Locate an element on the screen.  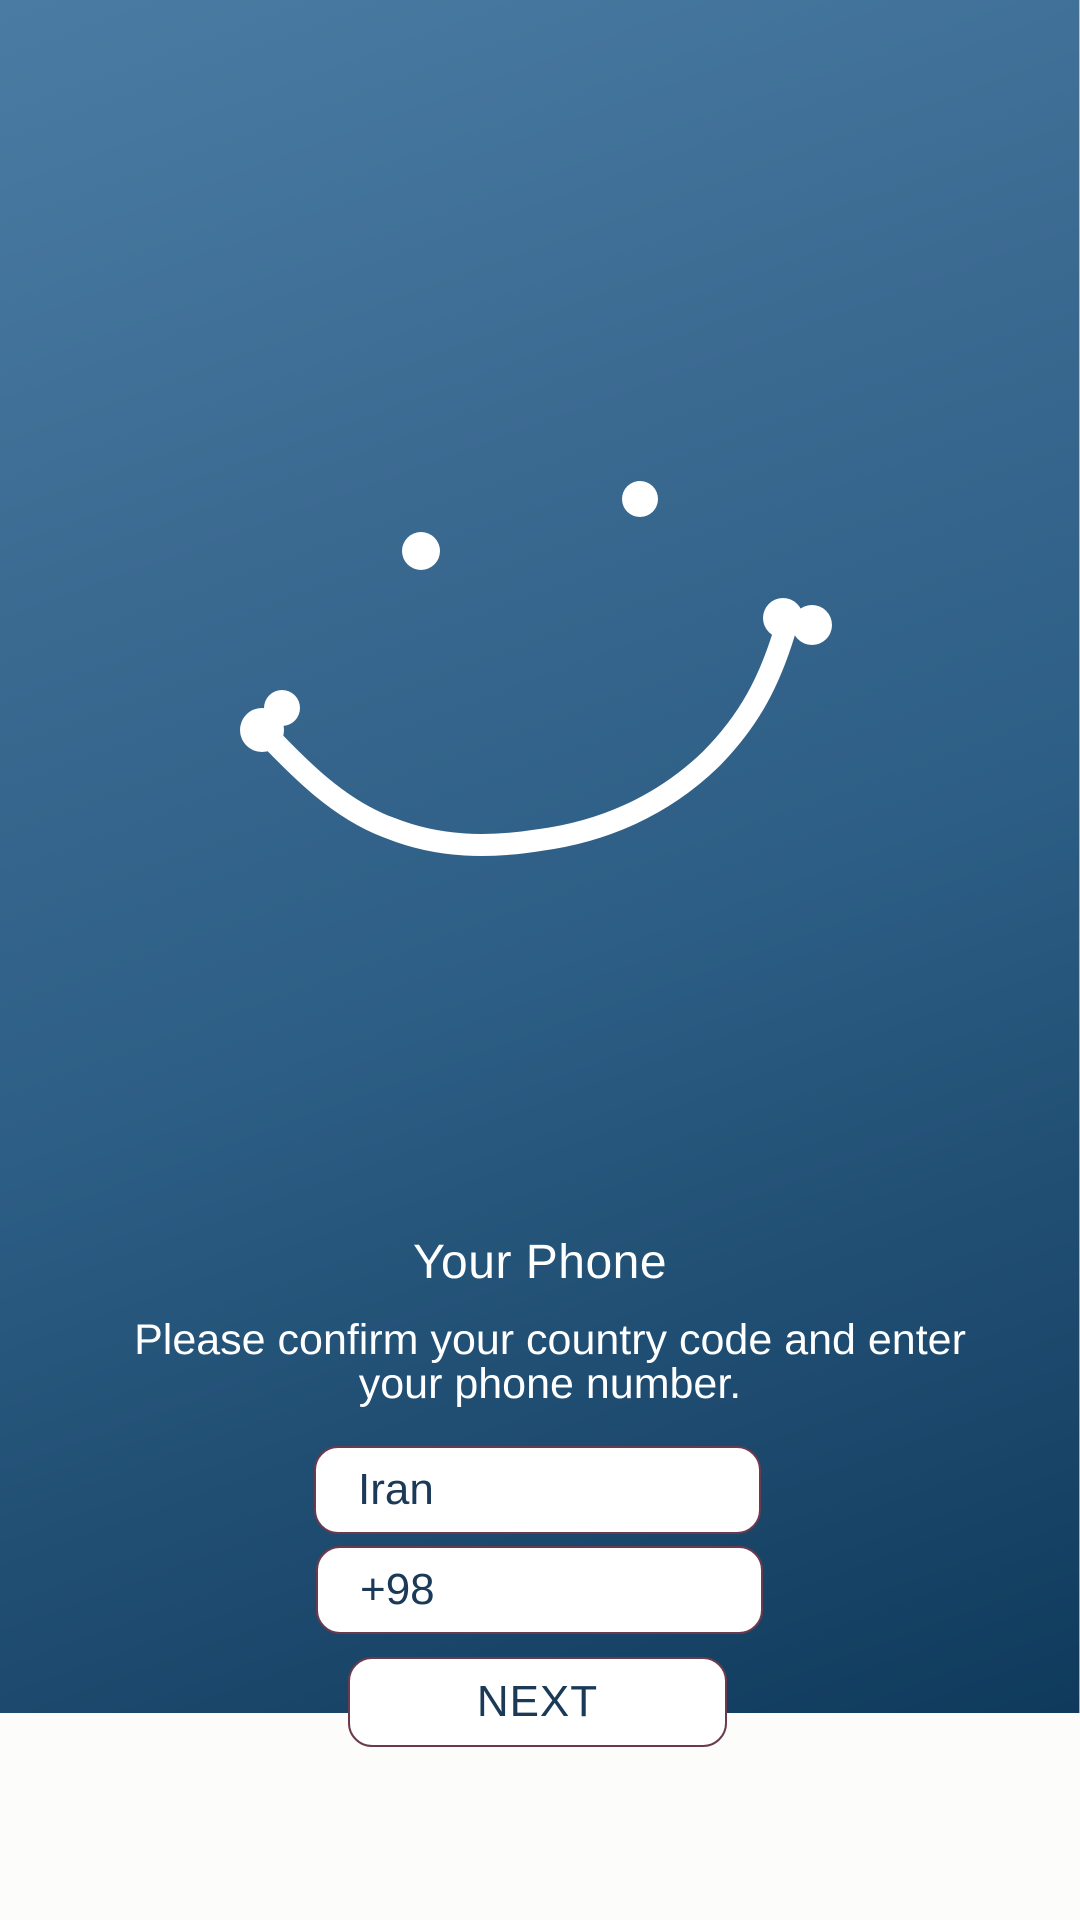
smiley-face-icon is located at coordinates (536, 668).